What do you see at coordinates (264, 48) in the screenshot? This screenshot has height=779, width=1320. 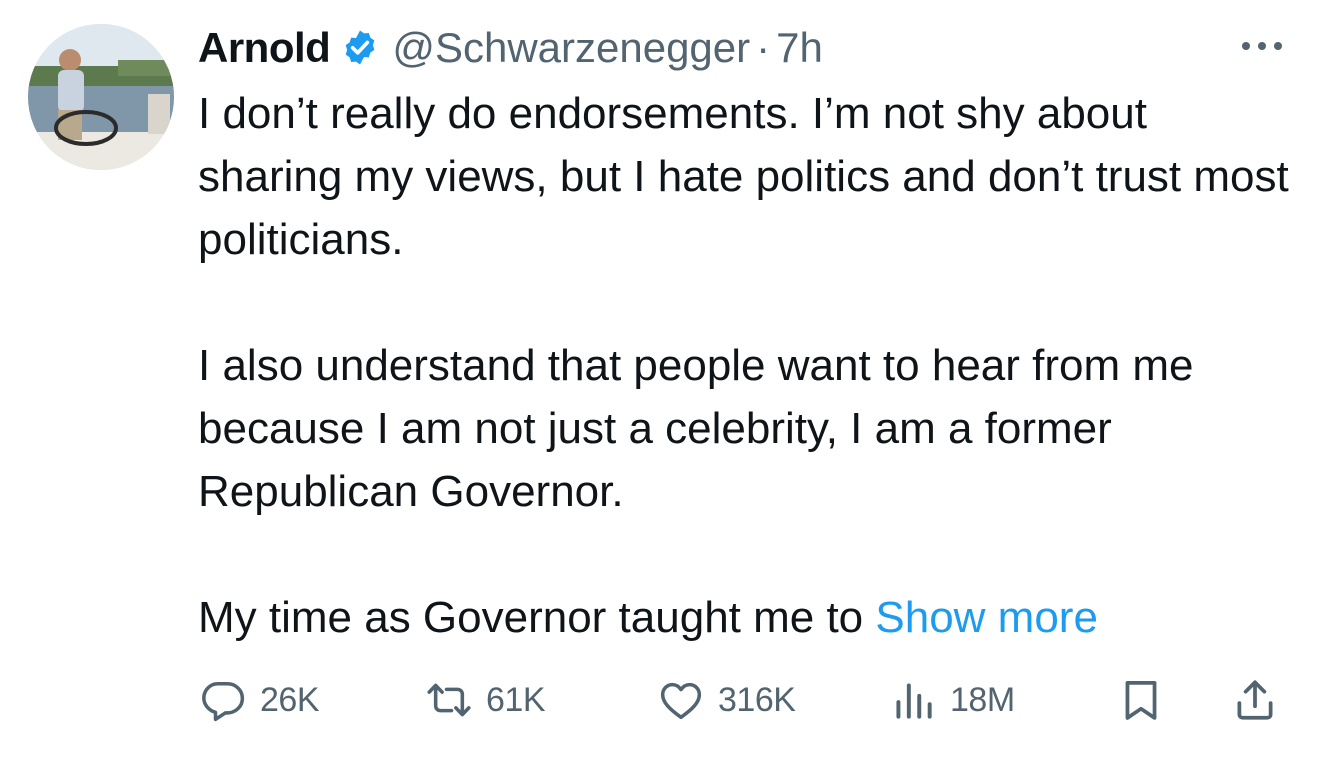 I see `author-name: Arnold` at bounding box center [264, 48].